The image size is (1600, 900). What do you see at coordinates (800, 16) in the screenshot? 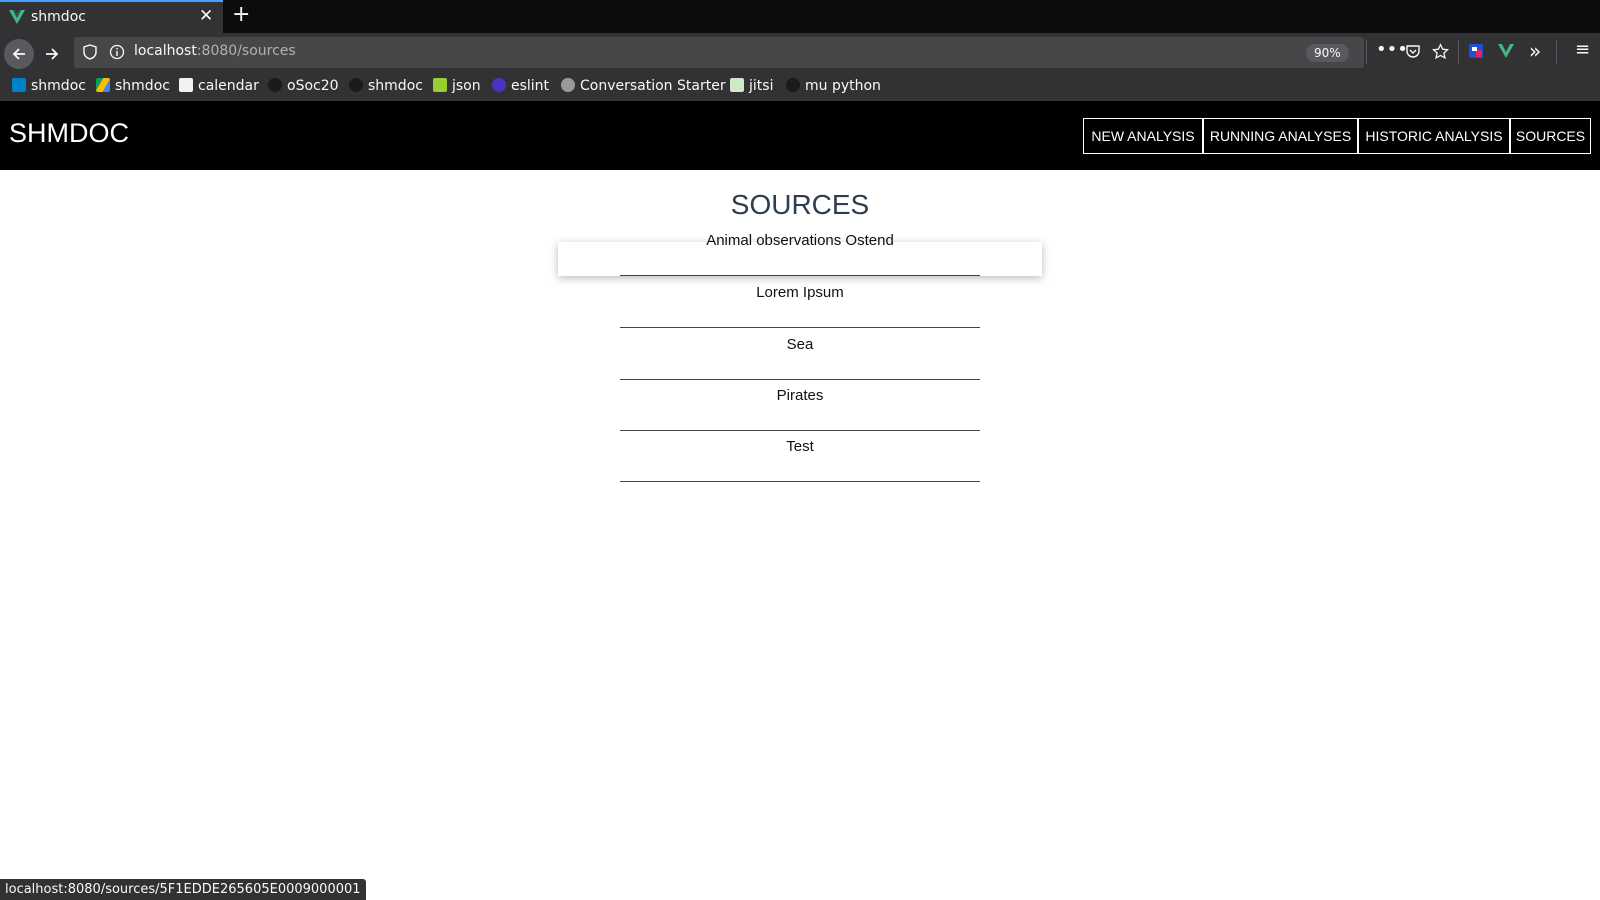
I see `tab-strip: shmdoc ✕ +` at bounding box center [800, 16].